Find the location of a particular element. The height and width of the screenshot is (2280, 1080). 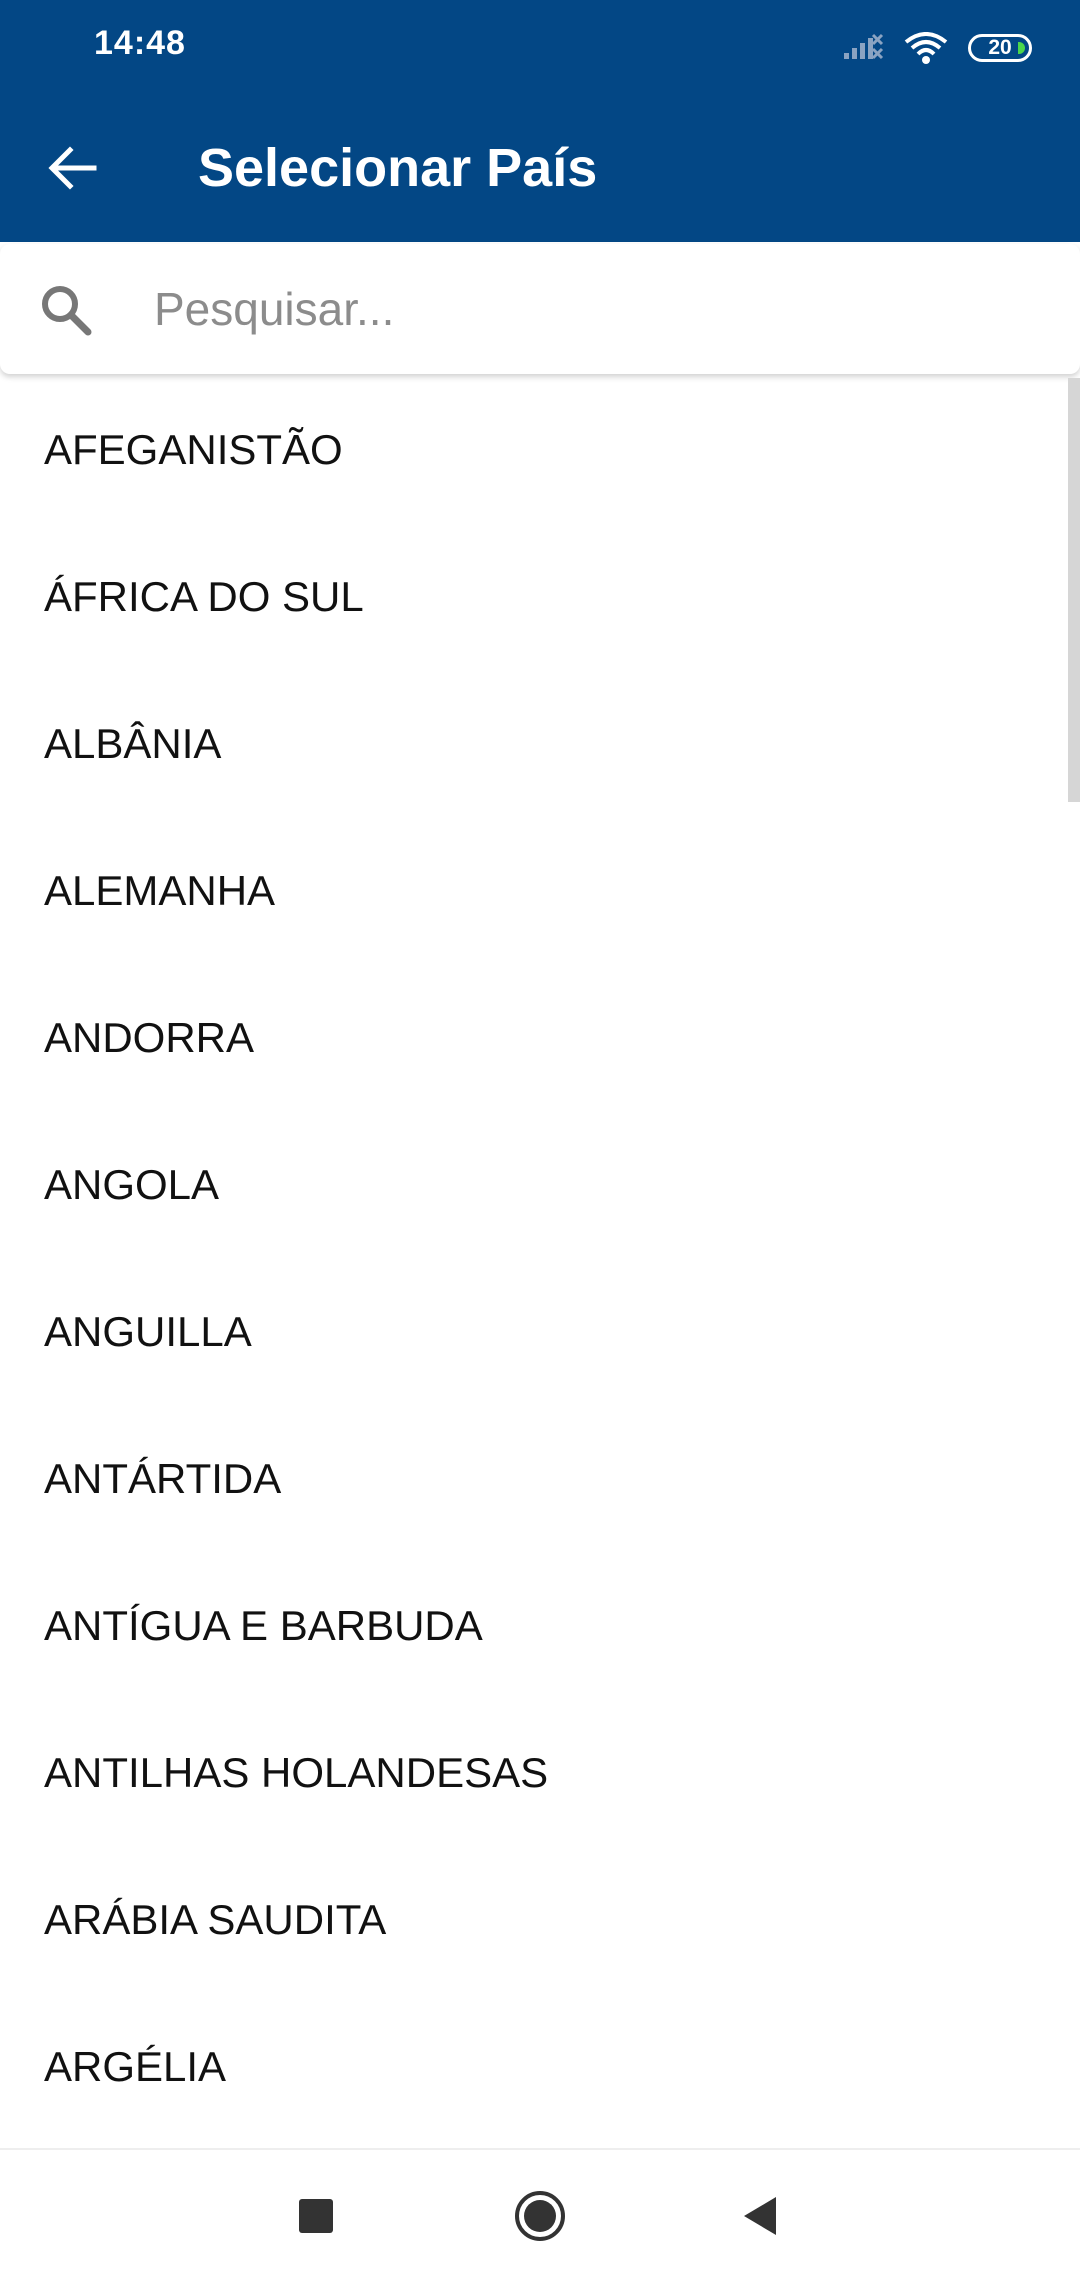

back-triangle-icon is located at coordinates (760, 2216).